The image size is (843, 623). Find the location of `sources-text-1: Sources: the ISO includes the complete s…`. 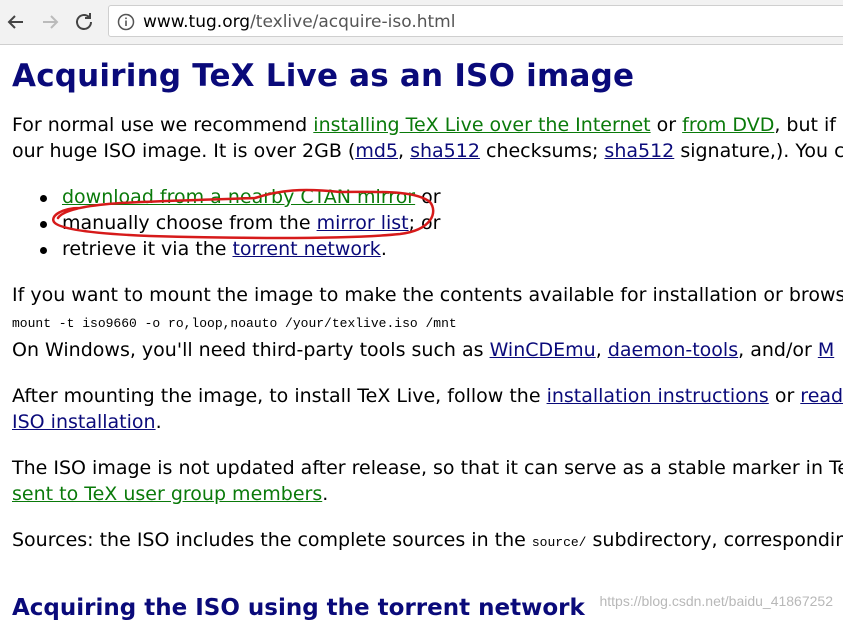

sources-text-1: Sources: the ISO includes the complete s… is located at coordinates (272, 540).